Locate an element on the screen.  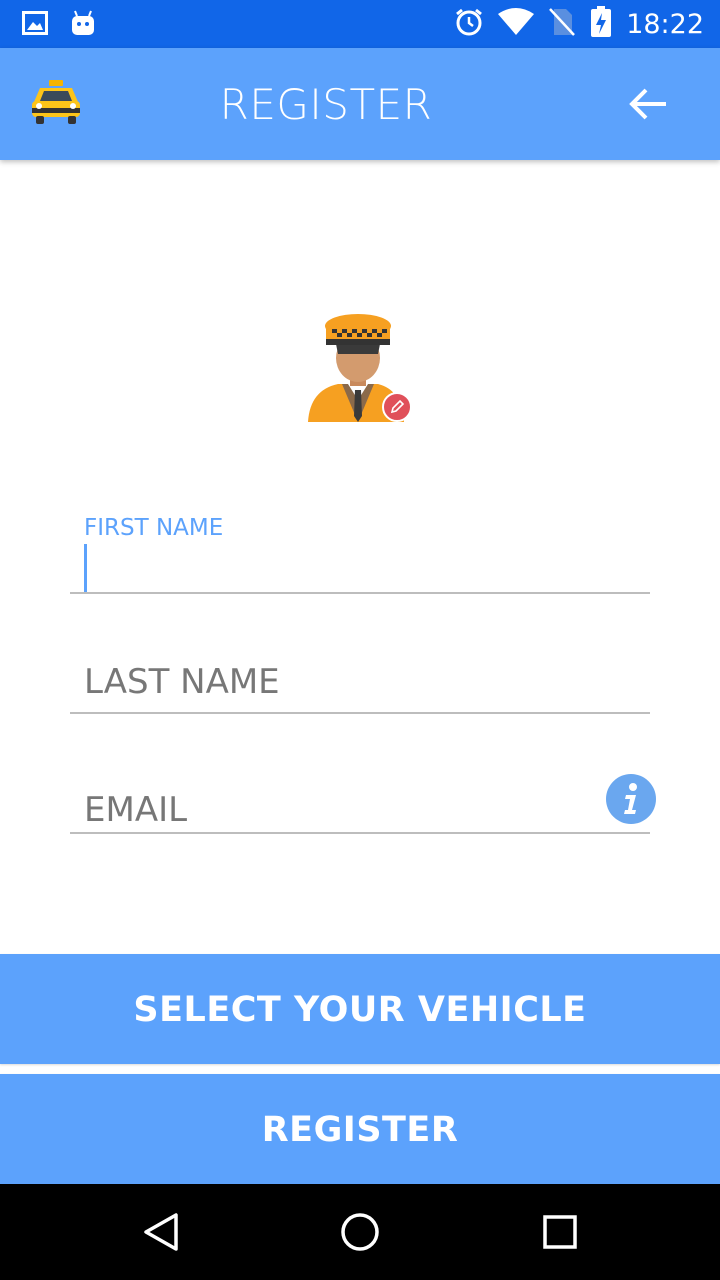
app-bar: REGISTER is located at coordinates (360, 104).